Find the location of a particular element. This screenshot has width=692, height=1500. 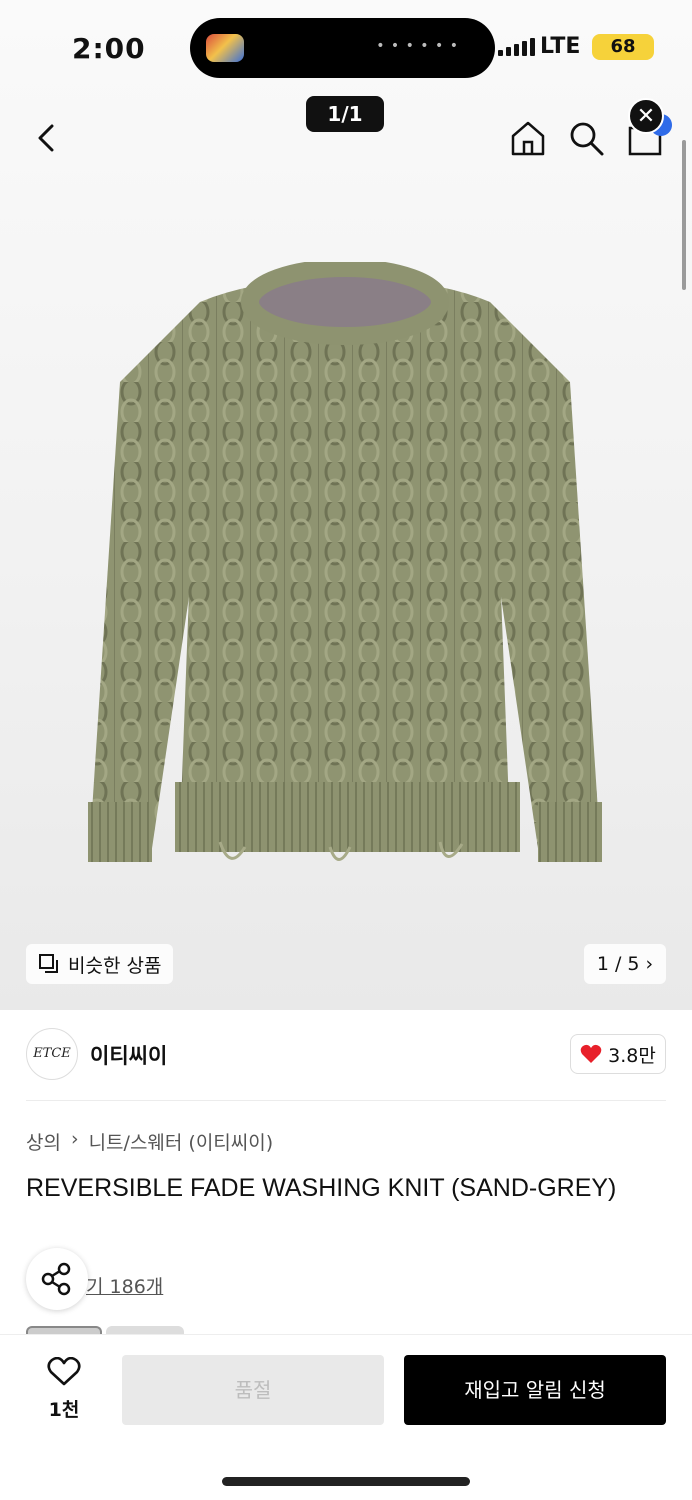

home-icon is located at coordinates (528, 138).